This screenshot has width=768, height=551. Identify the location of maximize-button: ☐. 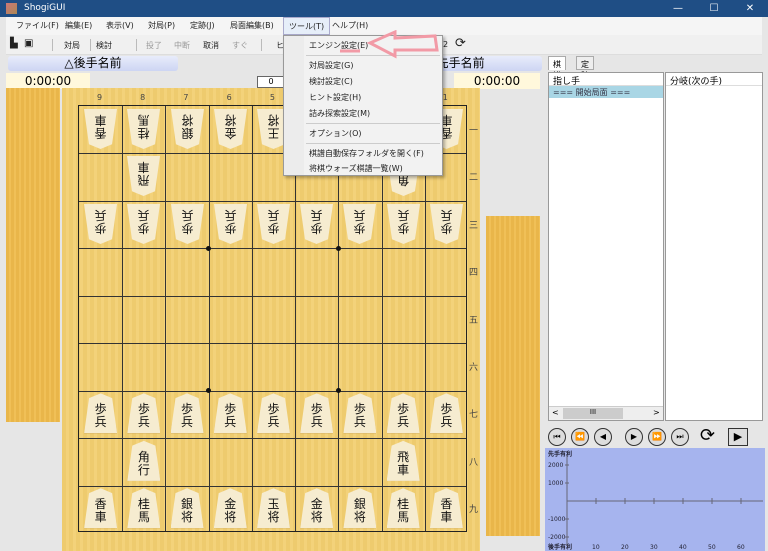
(714, 8).